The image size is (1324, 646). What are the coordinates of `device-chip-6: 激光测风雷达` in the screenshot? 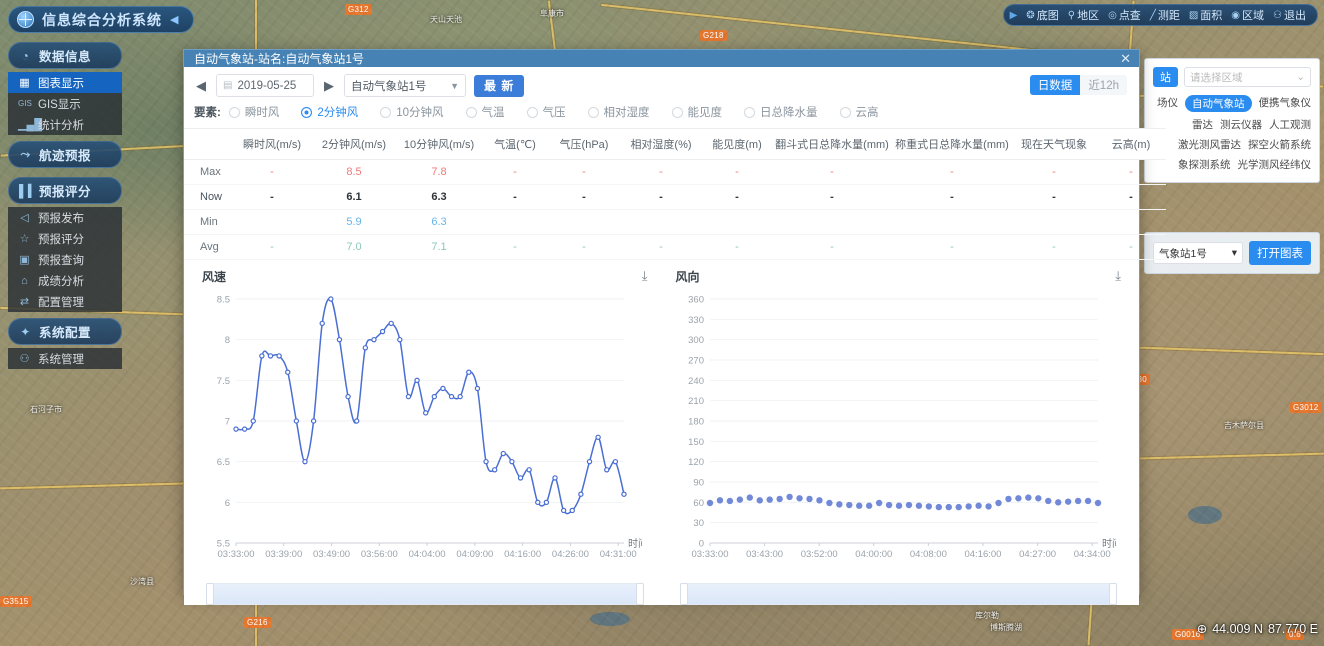 It's located at (1209, 144).